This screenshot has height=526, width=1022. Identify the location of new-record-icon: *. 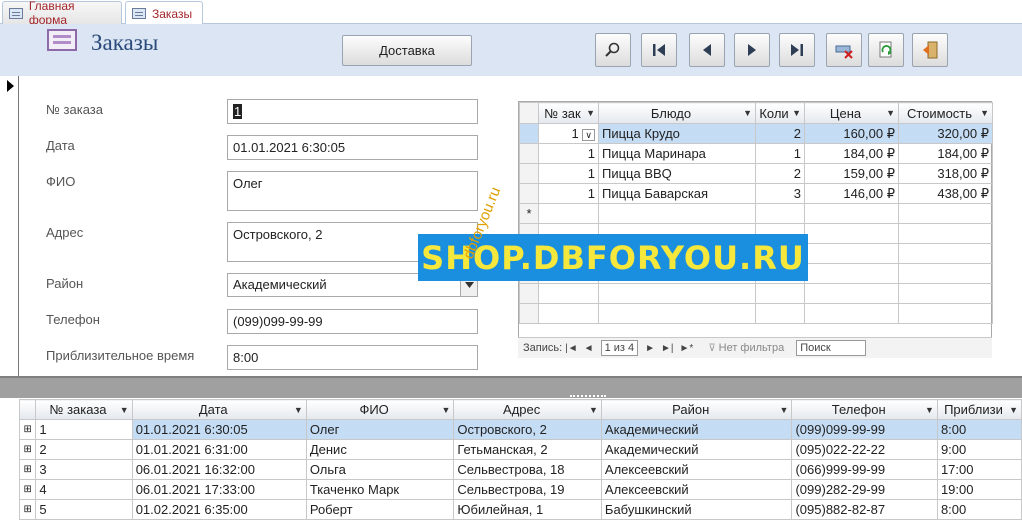
(529, 213).